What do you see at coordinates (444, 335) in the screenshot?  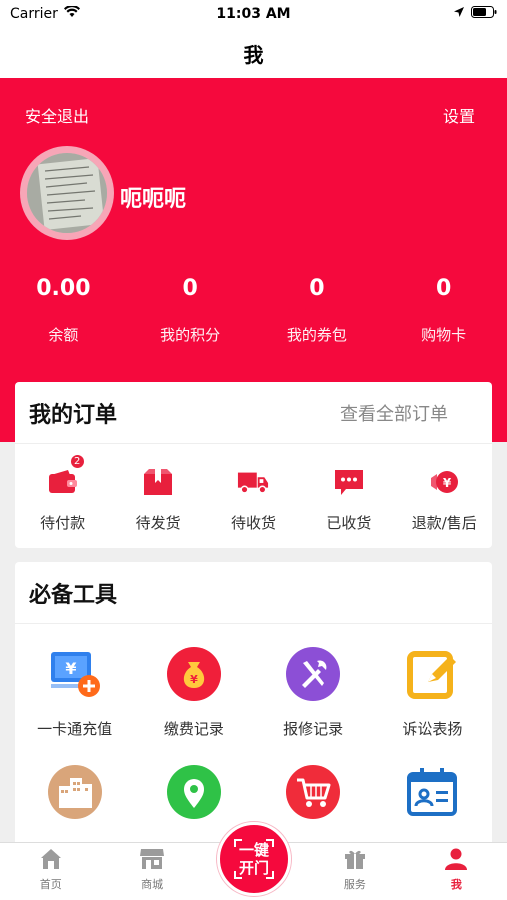 I see `stat-label: 购物卡` at bounding box center [444, 335].